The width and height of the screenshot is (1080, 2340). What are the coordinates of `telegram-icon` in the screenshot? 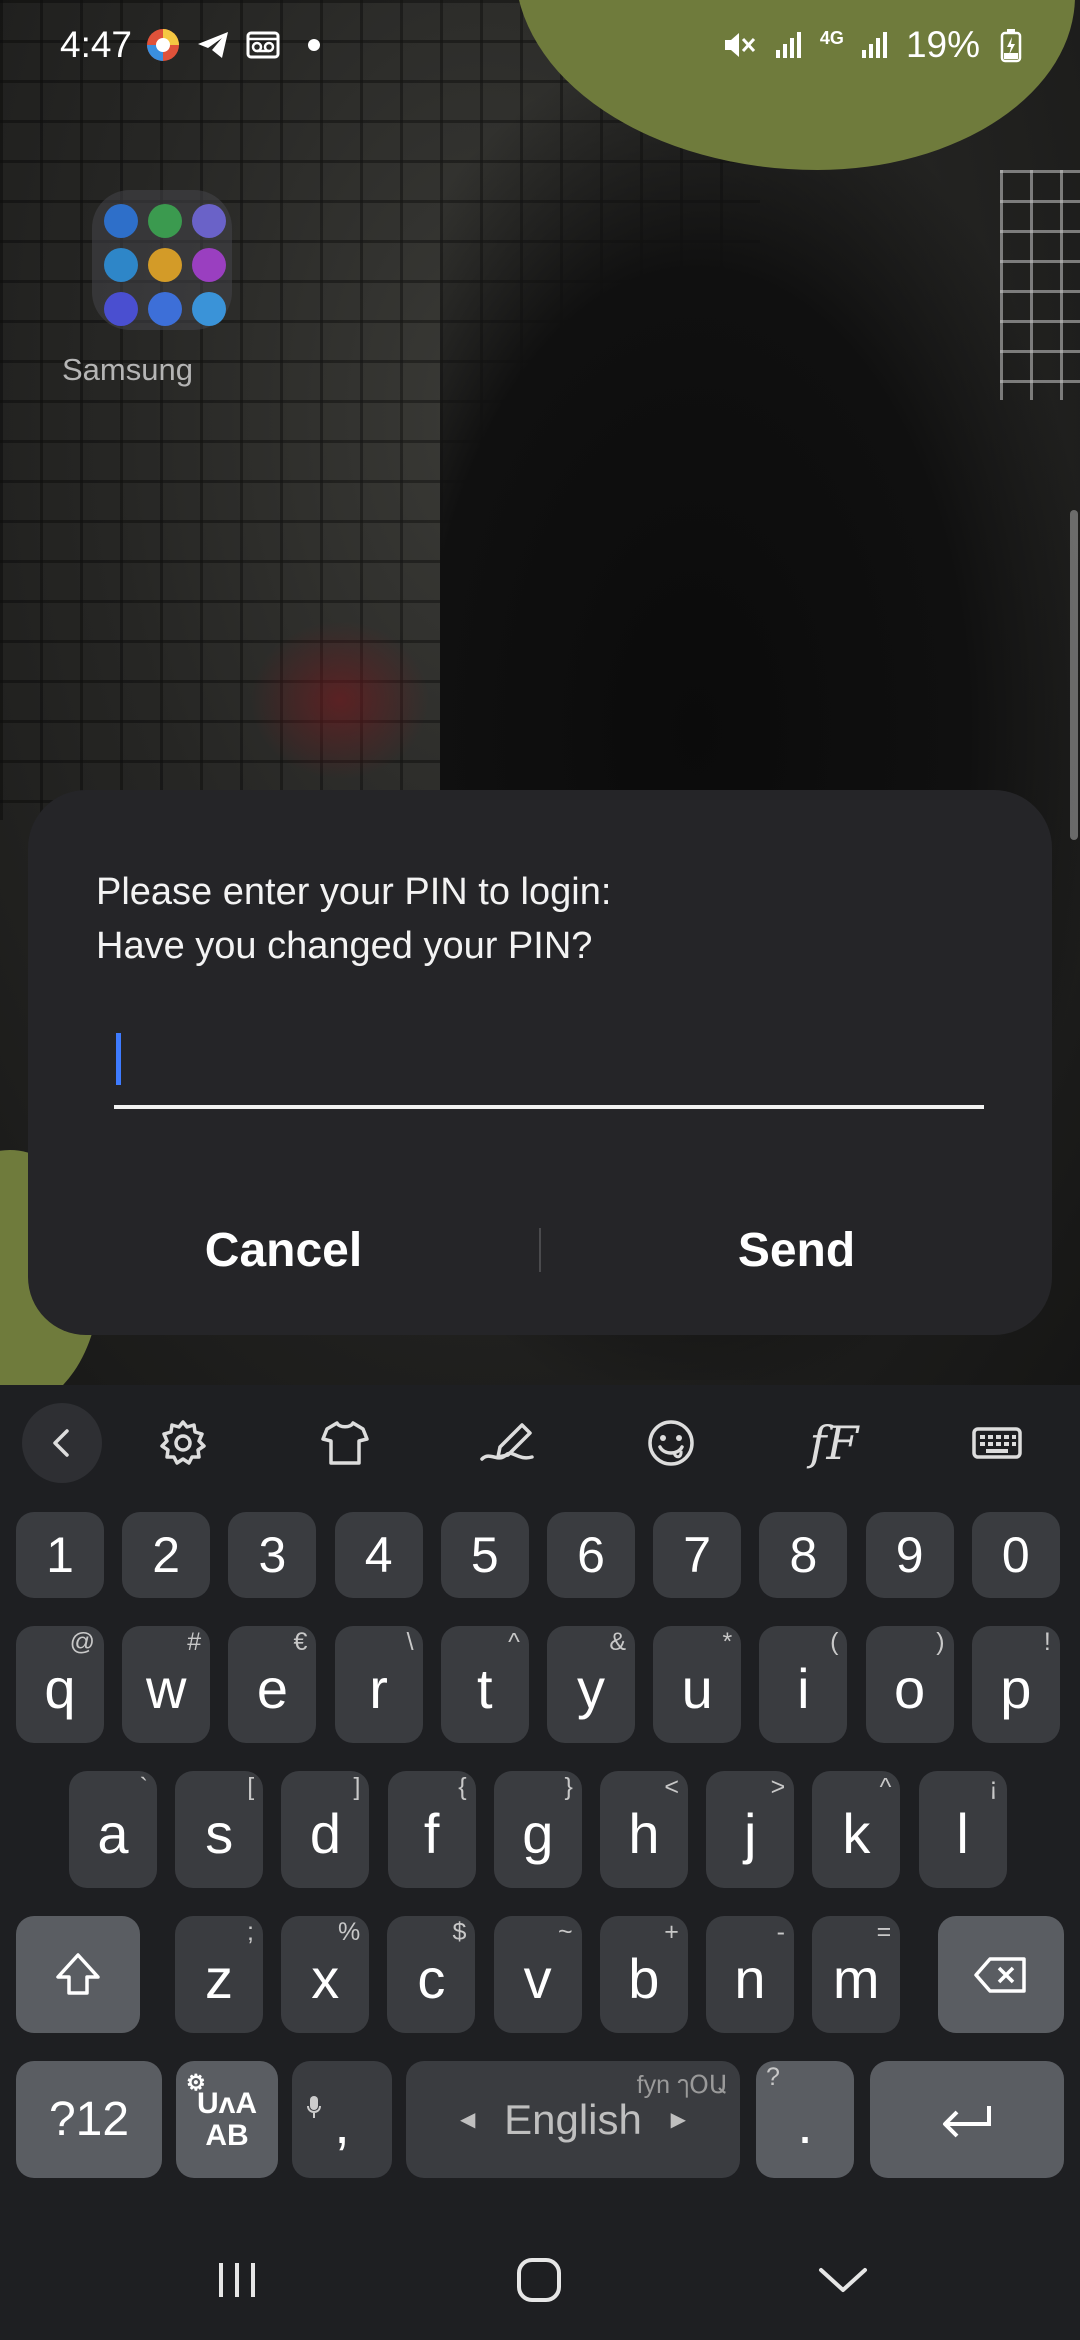 It's located at (213, 45).